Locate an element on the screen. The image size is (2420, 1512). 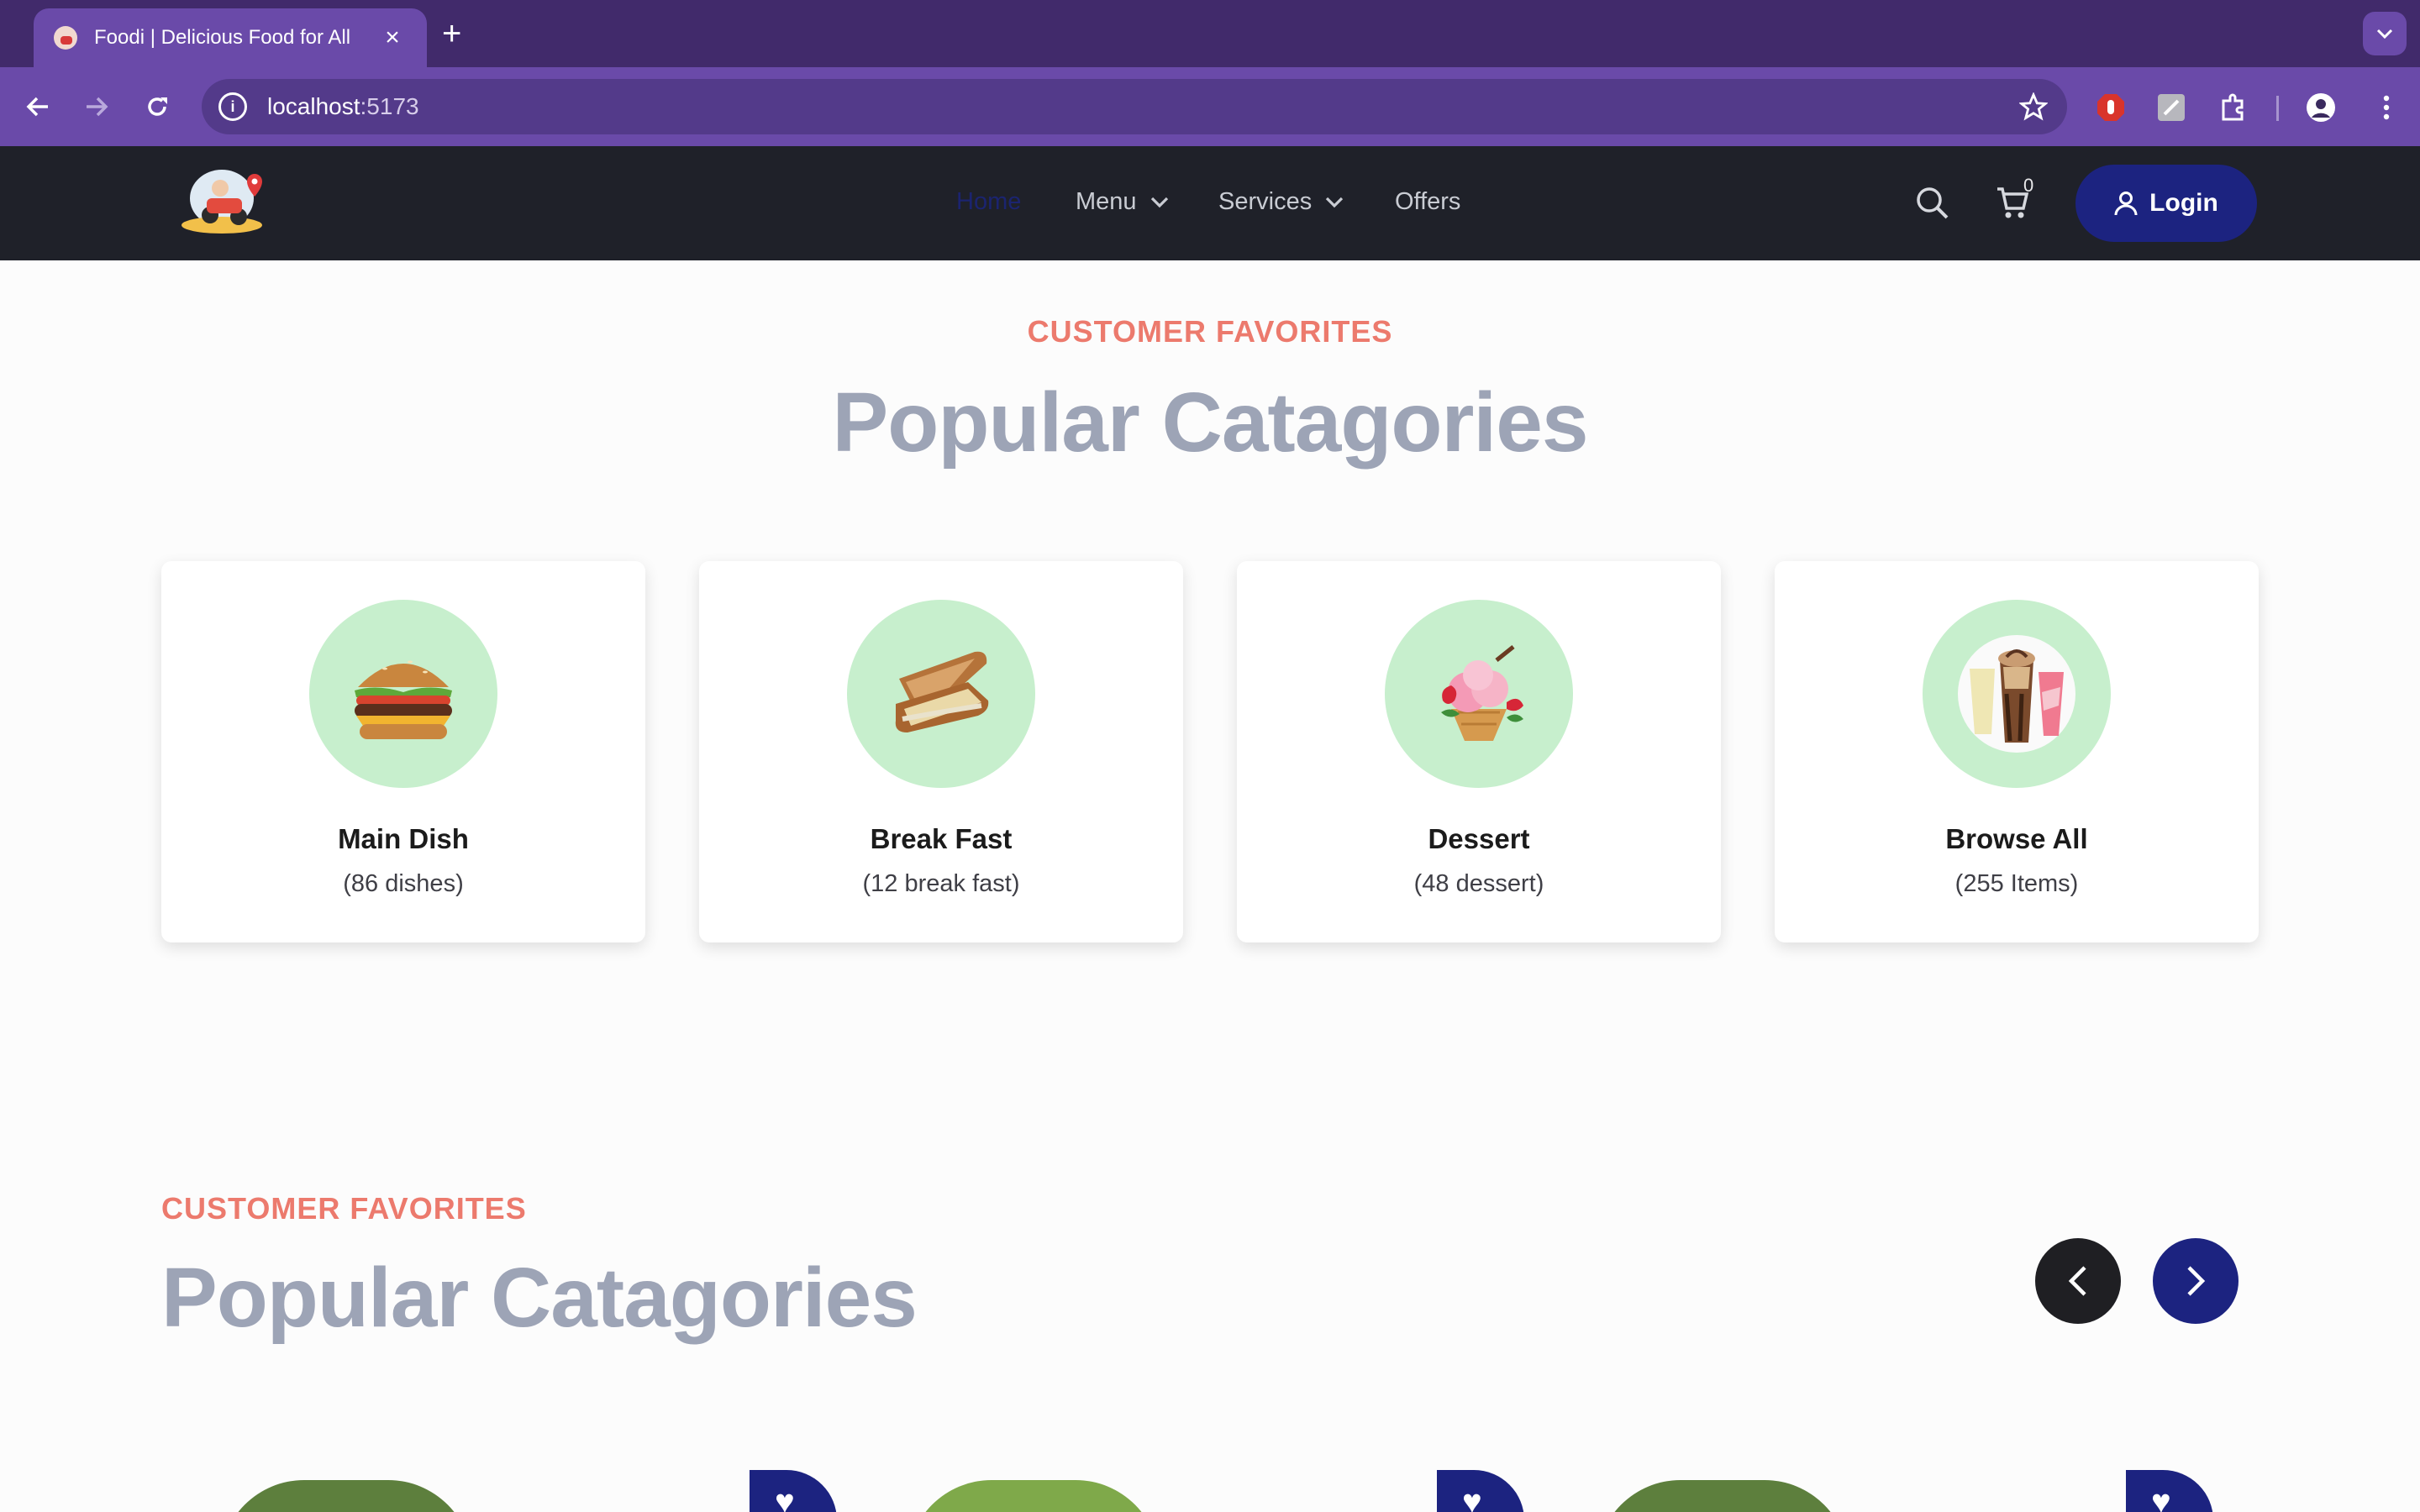
reload-icon is located at coordinates (157, 106).